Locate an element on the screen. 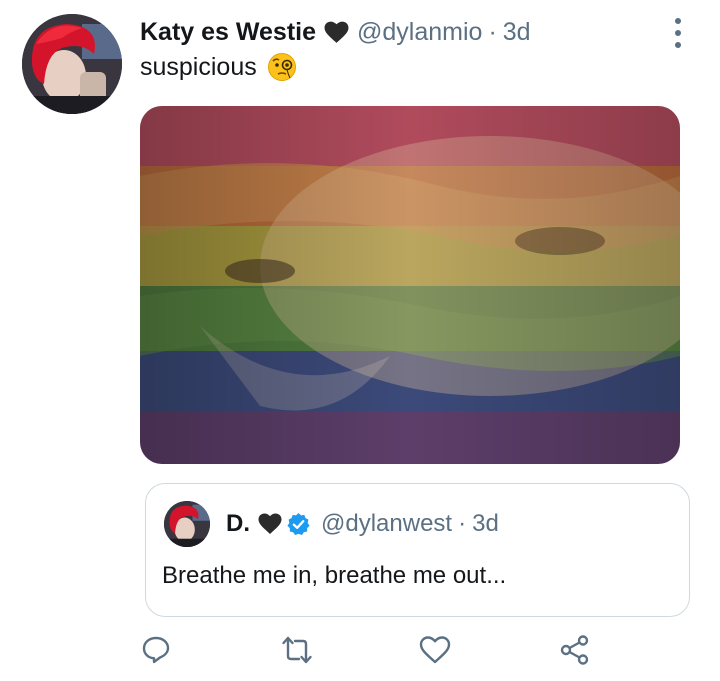 This screenshot has width=720, height=681. quoted-avatar-image is located at coordinates (187, 524).